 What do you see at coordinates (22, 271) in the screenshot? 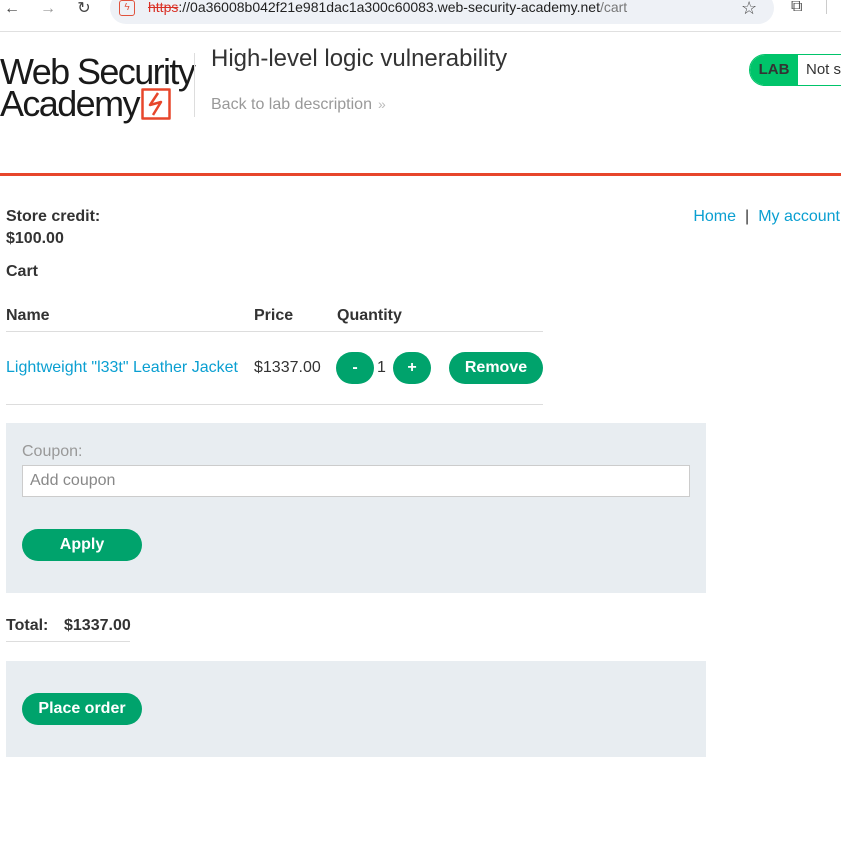
I see `cart-heading: Cart` at bounding box center [22, 271].